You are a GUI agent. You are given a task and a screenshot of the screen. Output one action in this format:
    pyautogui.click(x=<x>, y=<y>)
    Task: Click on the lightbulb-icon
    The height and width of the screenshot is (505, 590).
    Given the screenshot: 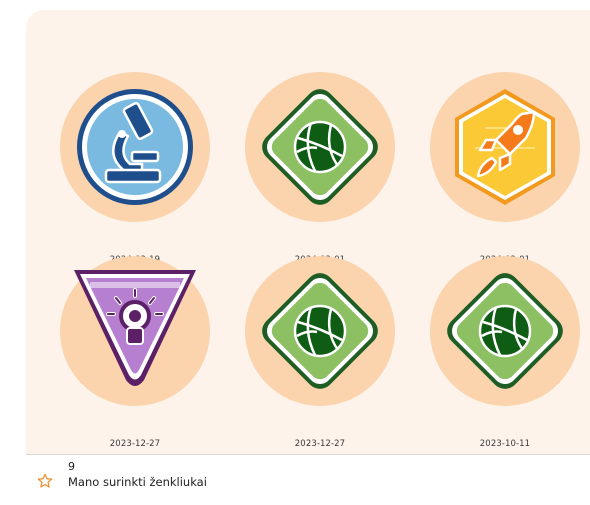 What is the action you would take?
    pyautogui.click(x=135, y=328)
    